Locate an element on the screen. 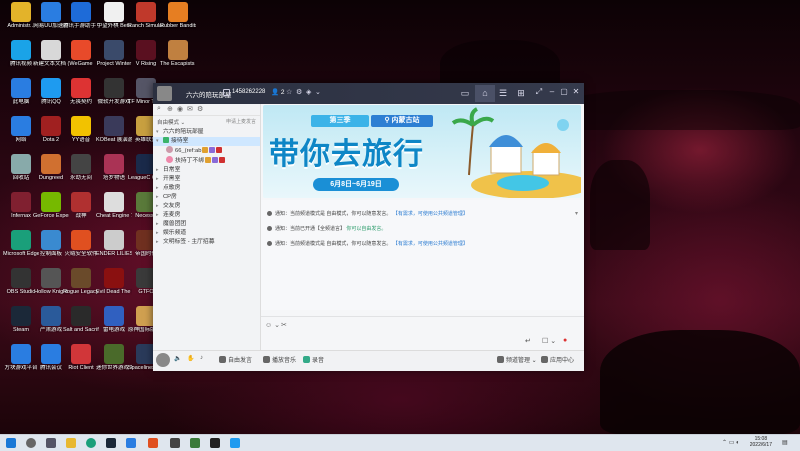  play-music-button: 播放音乐 is located at coordinates (279, 359).